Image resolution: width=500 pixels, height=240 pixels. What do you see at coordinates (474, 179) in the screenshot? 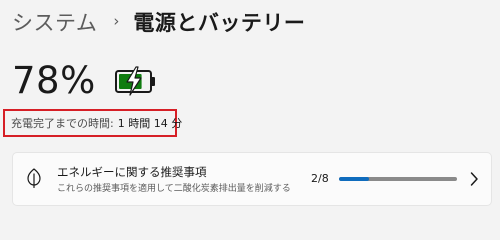
I see `chevron-right-icon` at bounding box center [474, 179].